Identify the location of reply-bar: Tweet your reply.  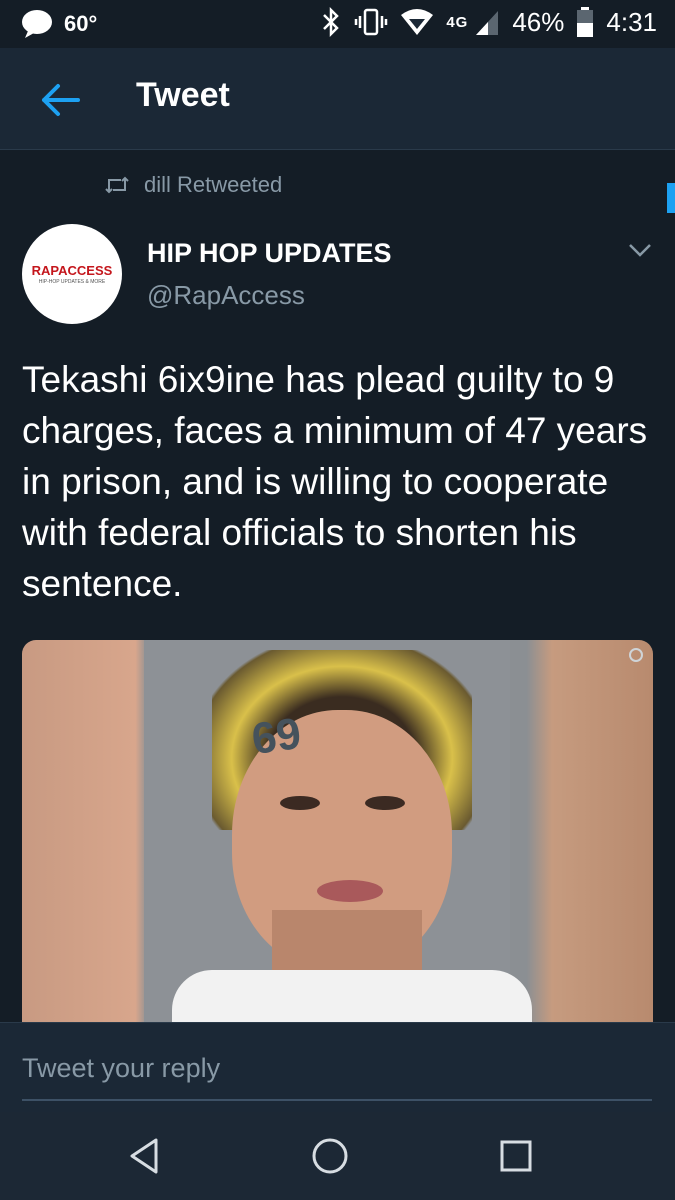
(337, 1067).